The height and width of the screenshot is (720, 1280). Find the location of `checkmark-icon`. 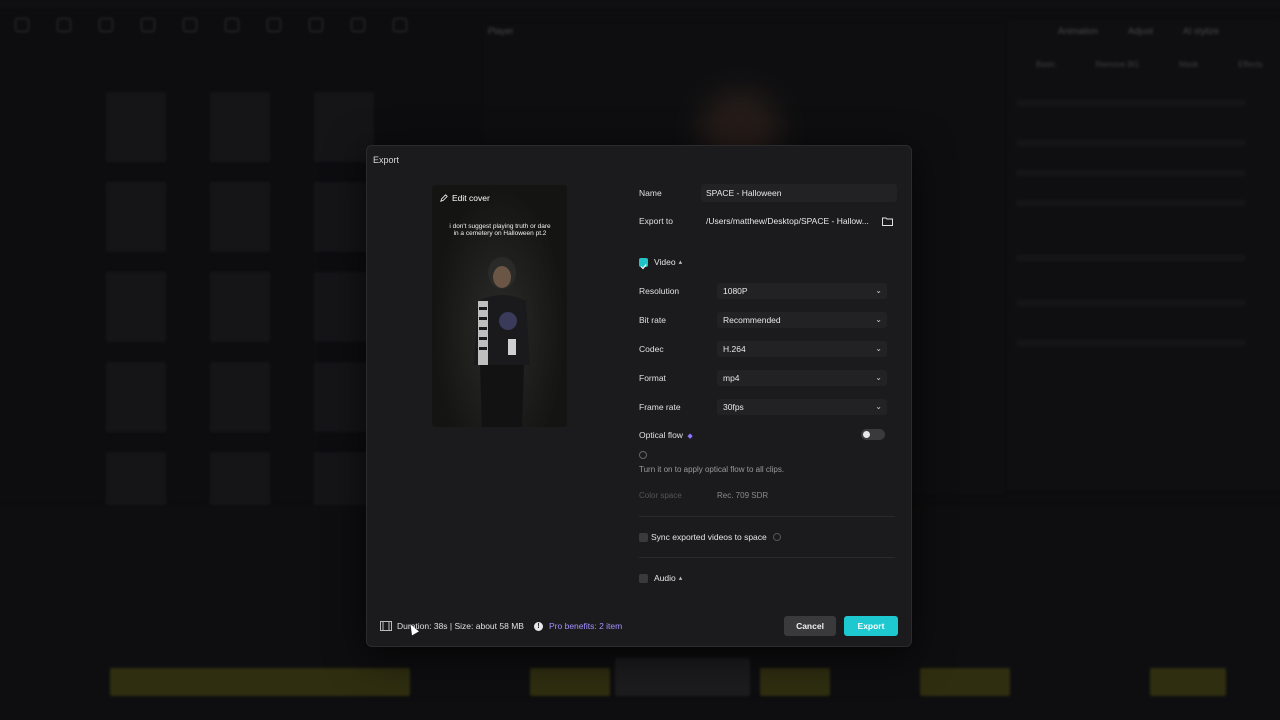

checkmark-icon is located at coordinates (643, 267).